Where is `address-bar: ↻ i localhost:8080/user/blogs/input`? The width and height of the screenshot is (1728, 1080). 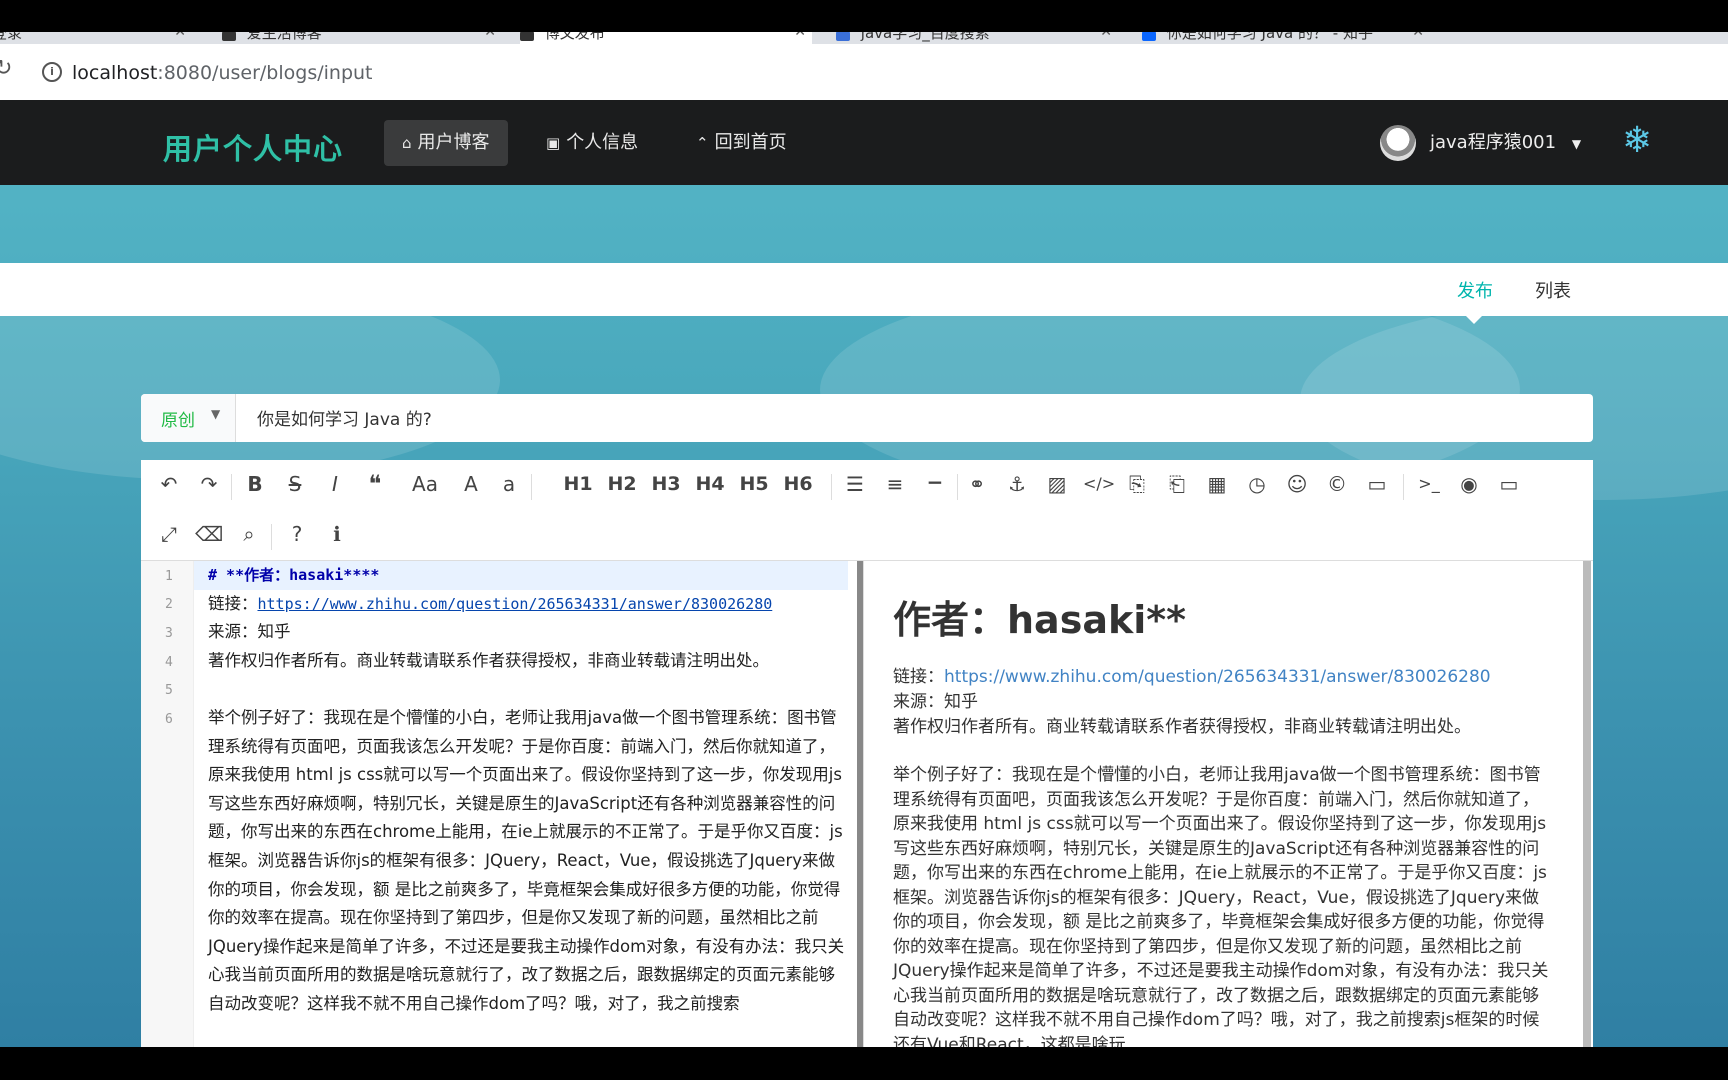
address-bar: ↻ i localhost:8080/user/blogs/input is located at coordinates (864, 72).